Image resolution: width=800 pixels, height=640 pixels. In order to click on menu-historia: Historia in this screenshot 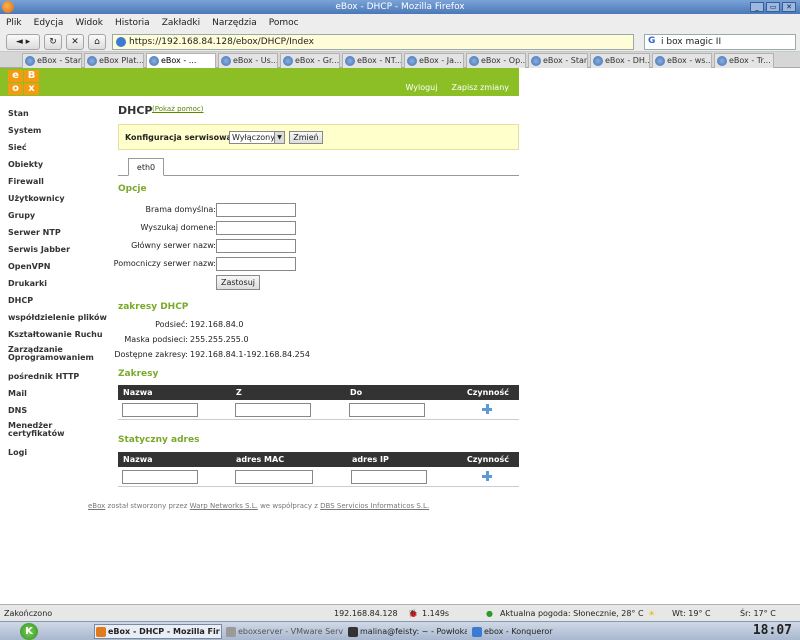, I will do `click(132, 23)`.